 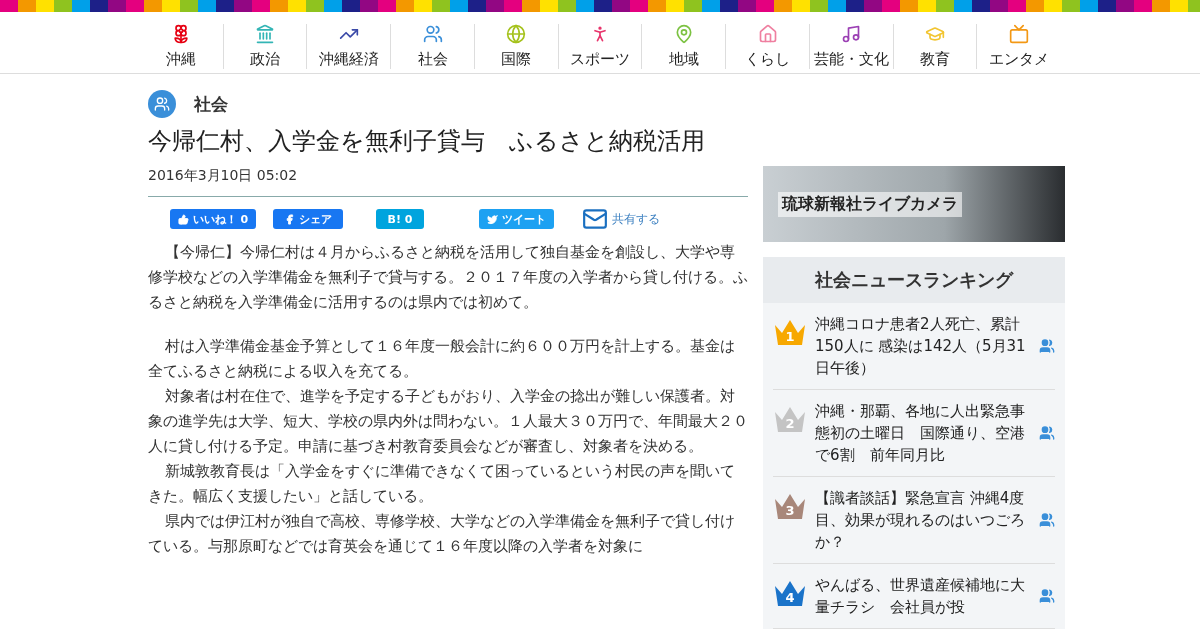 I want to click on article-paragraph: 新城敦教育長は「入学金をすぐに準備できなくて困っているという村民の声を聞いてきた。幅広く支援したい」と話している。, so click(x=442, y=484).